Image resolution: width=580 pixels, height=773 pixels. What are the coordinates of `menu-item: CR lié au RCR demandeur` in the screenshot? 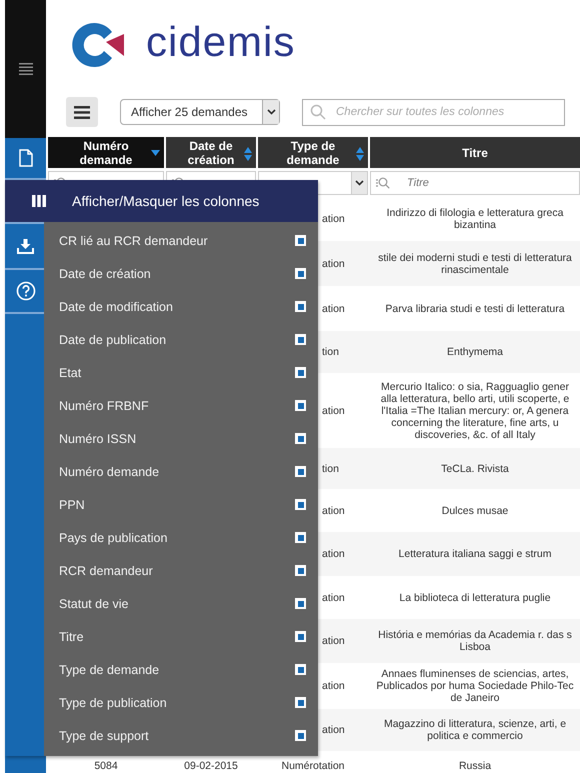 It's located at (133, 241).